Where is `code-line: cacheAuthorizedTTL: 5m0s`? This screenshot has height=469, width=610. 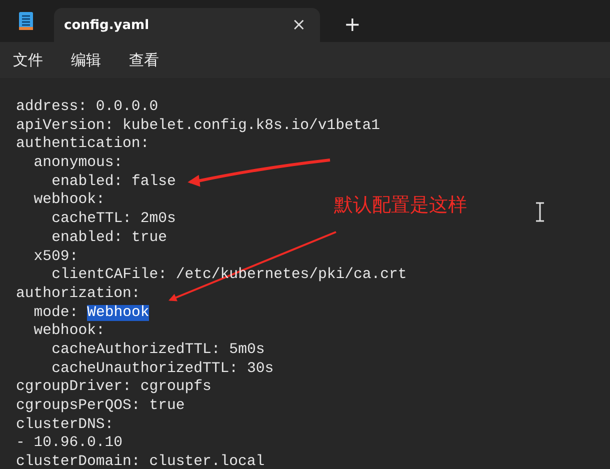 code-line: cacheAuthorizedTTL: 5m0s is located at coordinates (157, 350).